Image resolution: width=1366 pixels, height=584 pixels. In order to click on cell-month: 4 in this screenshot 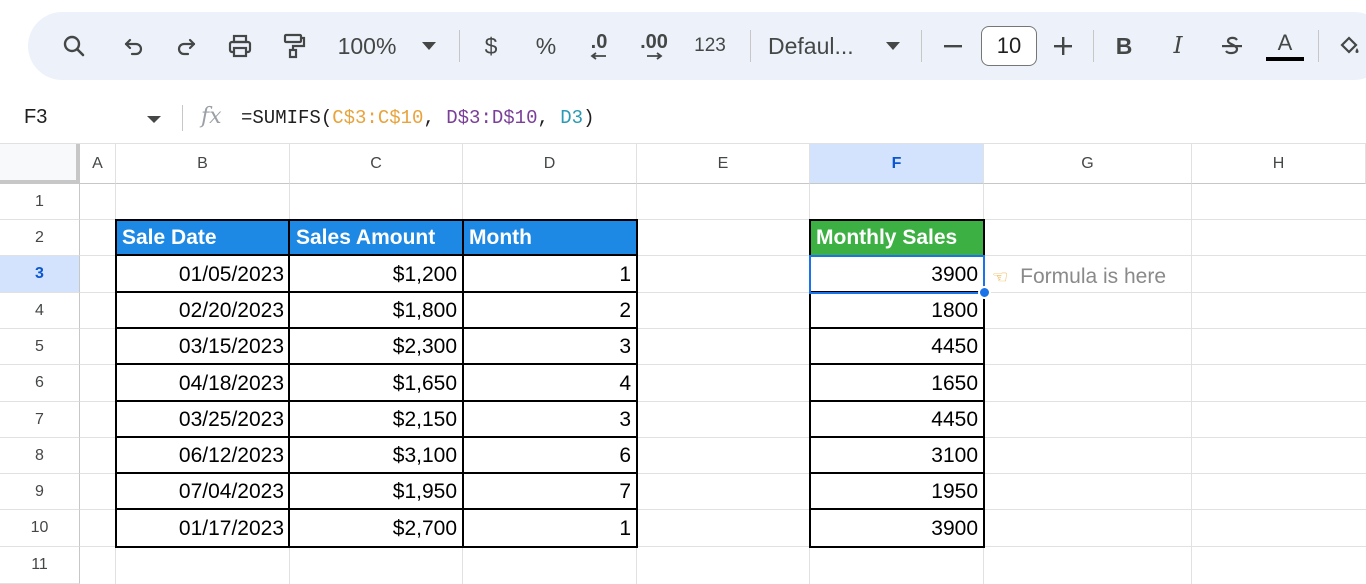, I will do `click(550, 383)`.